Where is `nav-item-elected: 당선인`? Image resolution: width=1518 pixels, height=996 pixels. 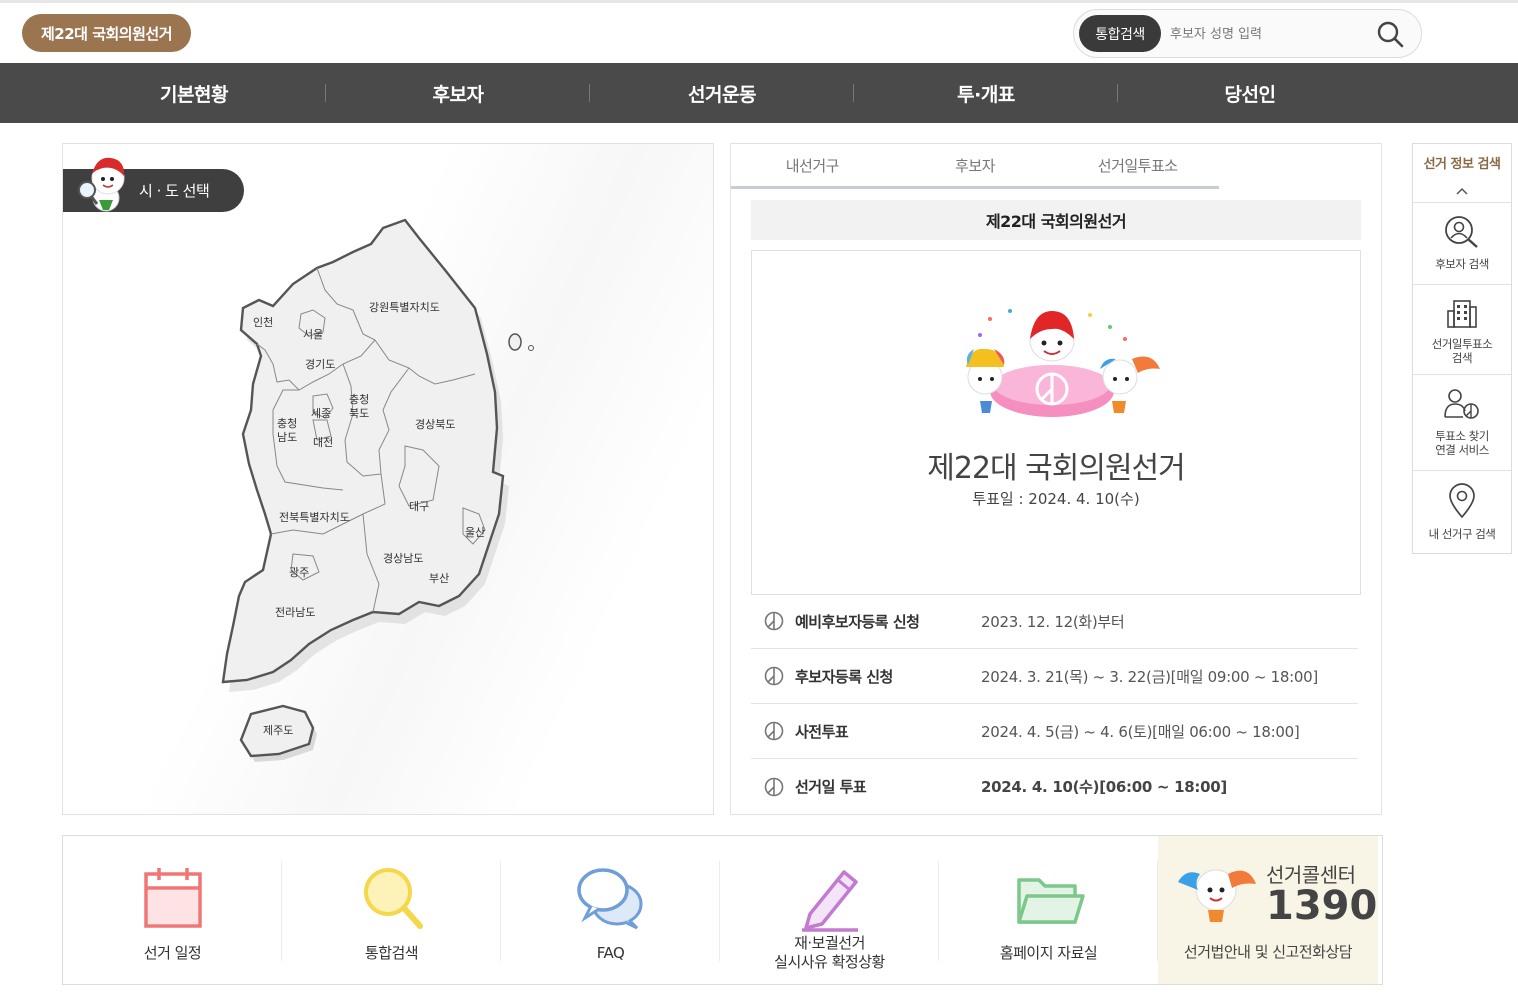 nav-item-elected: 당선인 is located at coordinates (1250, 93).